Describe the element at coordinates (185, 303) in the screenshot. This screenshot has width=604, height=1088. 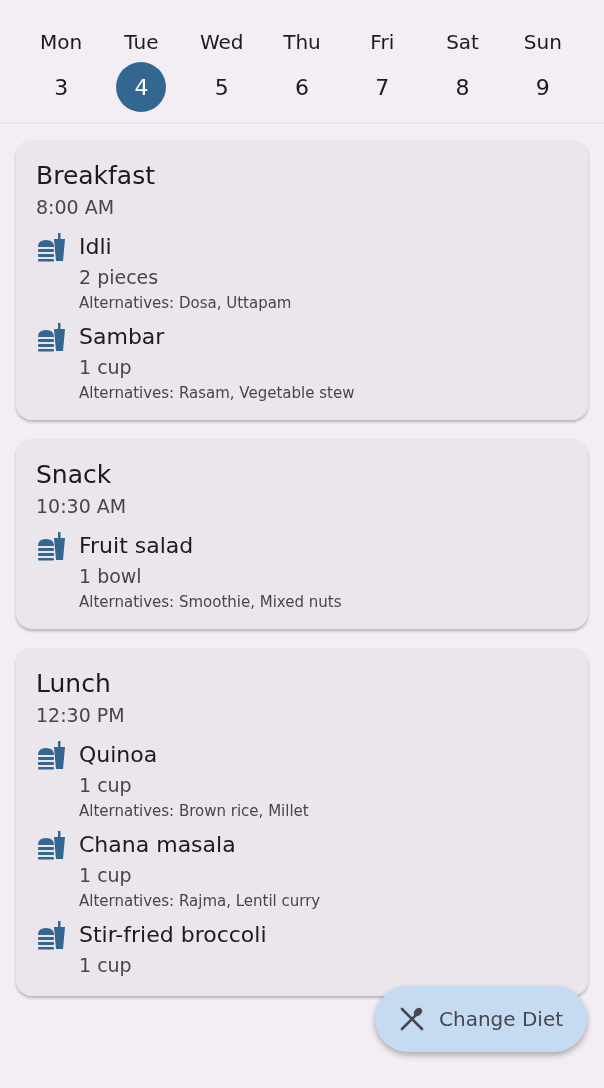
I see `food-alternatives: Alternatives: Dosa, Uttapam` at that location.